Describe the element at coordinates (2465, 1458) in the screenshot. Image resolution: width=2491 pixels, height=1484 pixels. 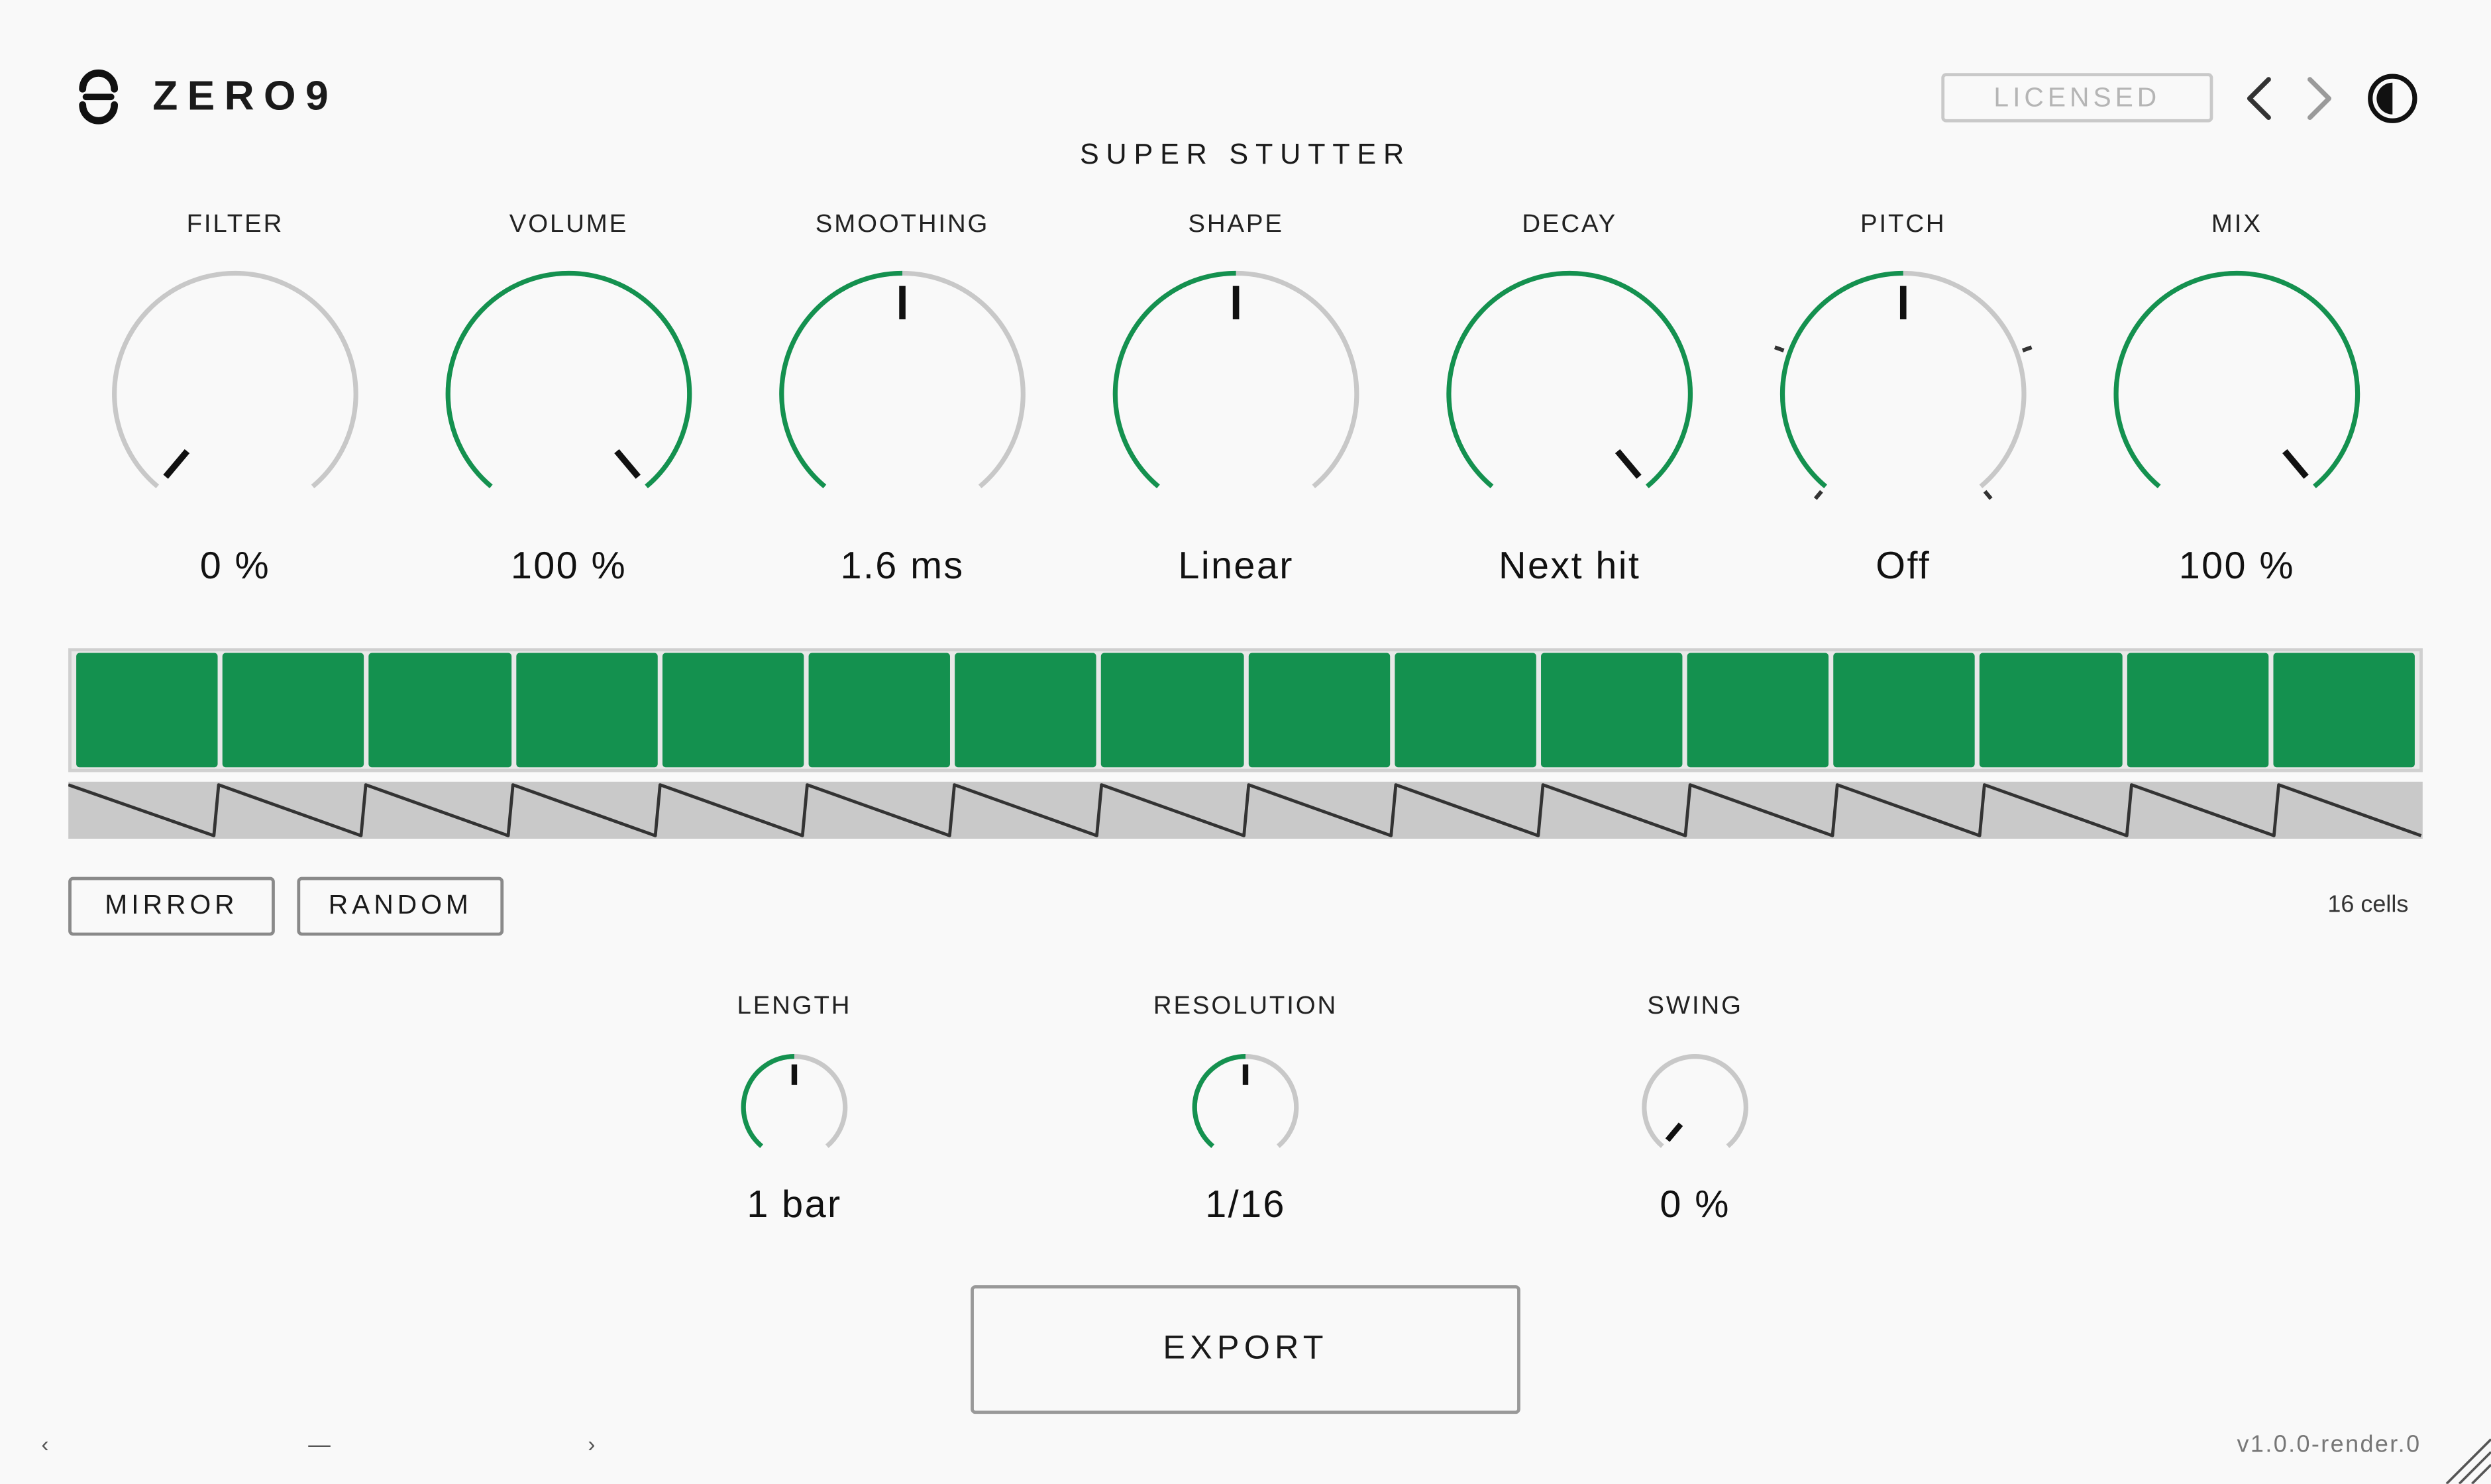
I see `resize-grip-icon` at that location.